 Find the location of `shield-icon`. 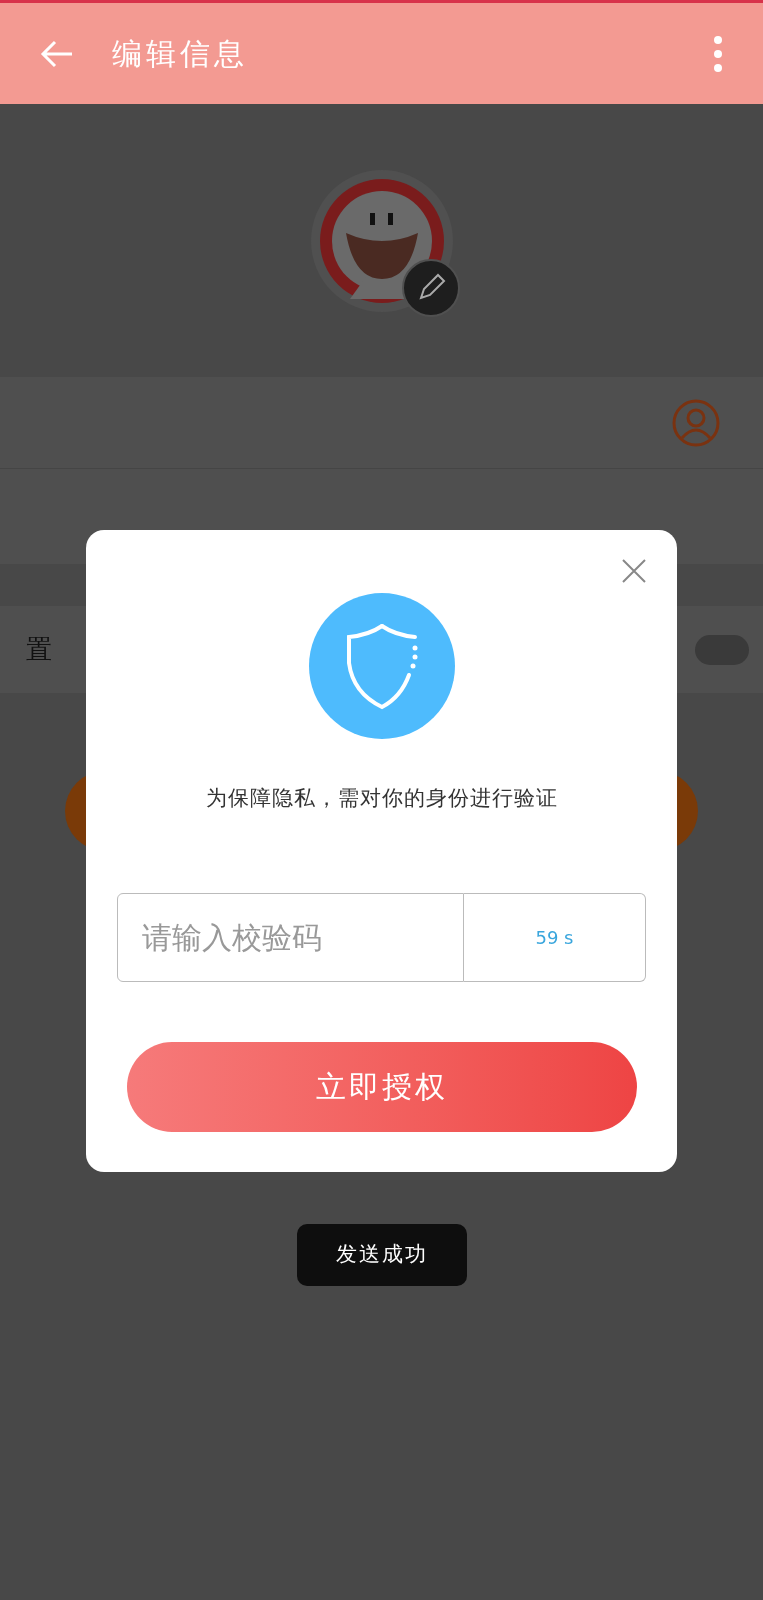

shield-icon is located at coordinates (381, 666).